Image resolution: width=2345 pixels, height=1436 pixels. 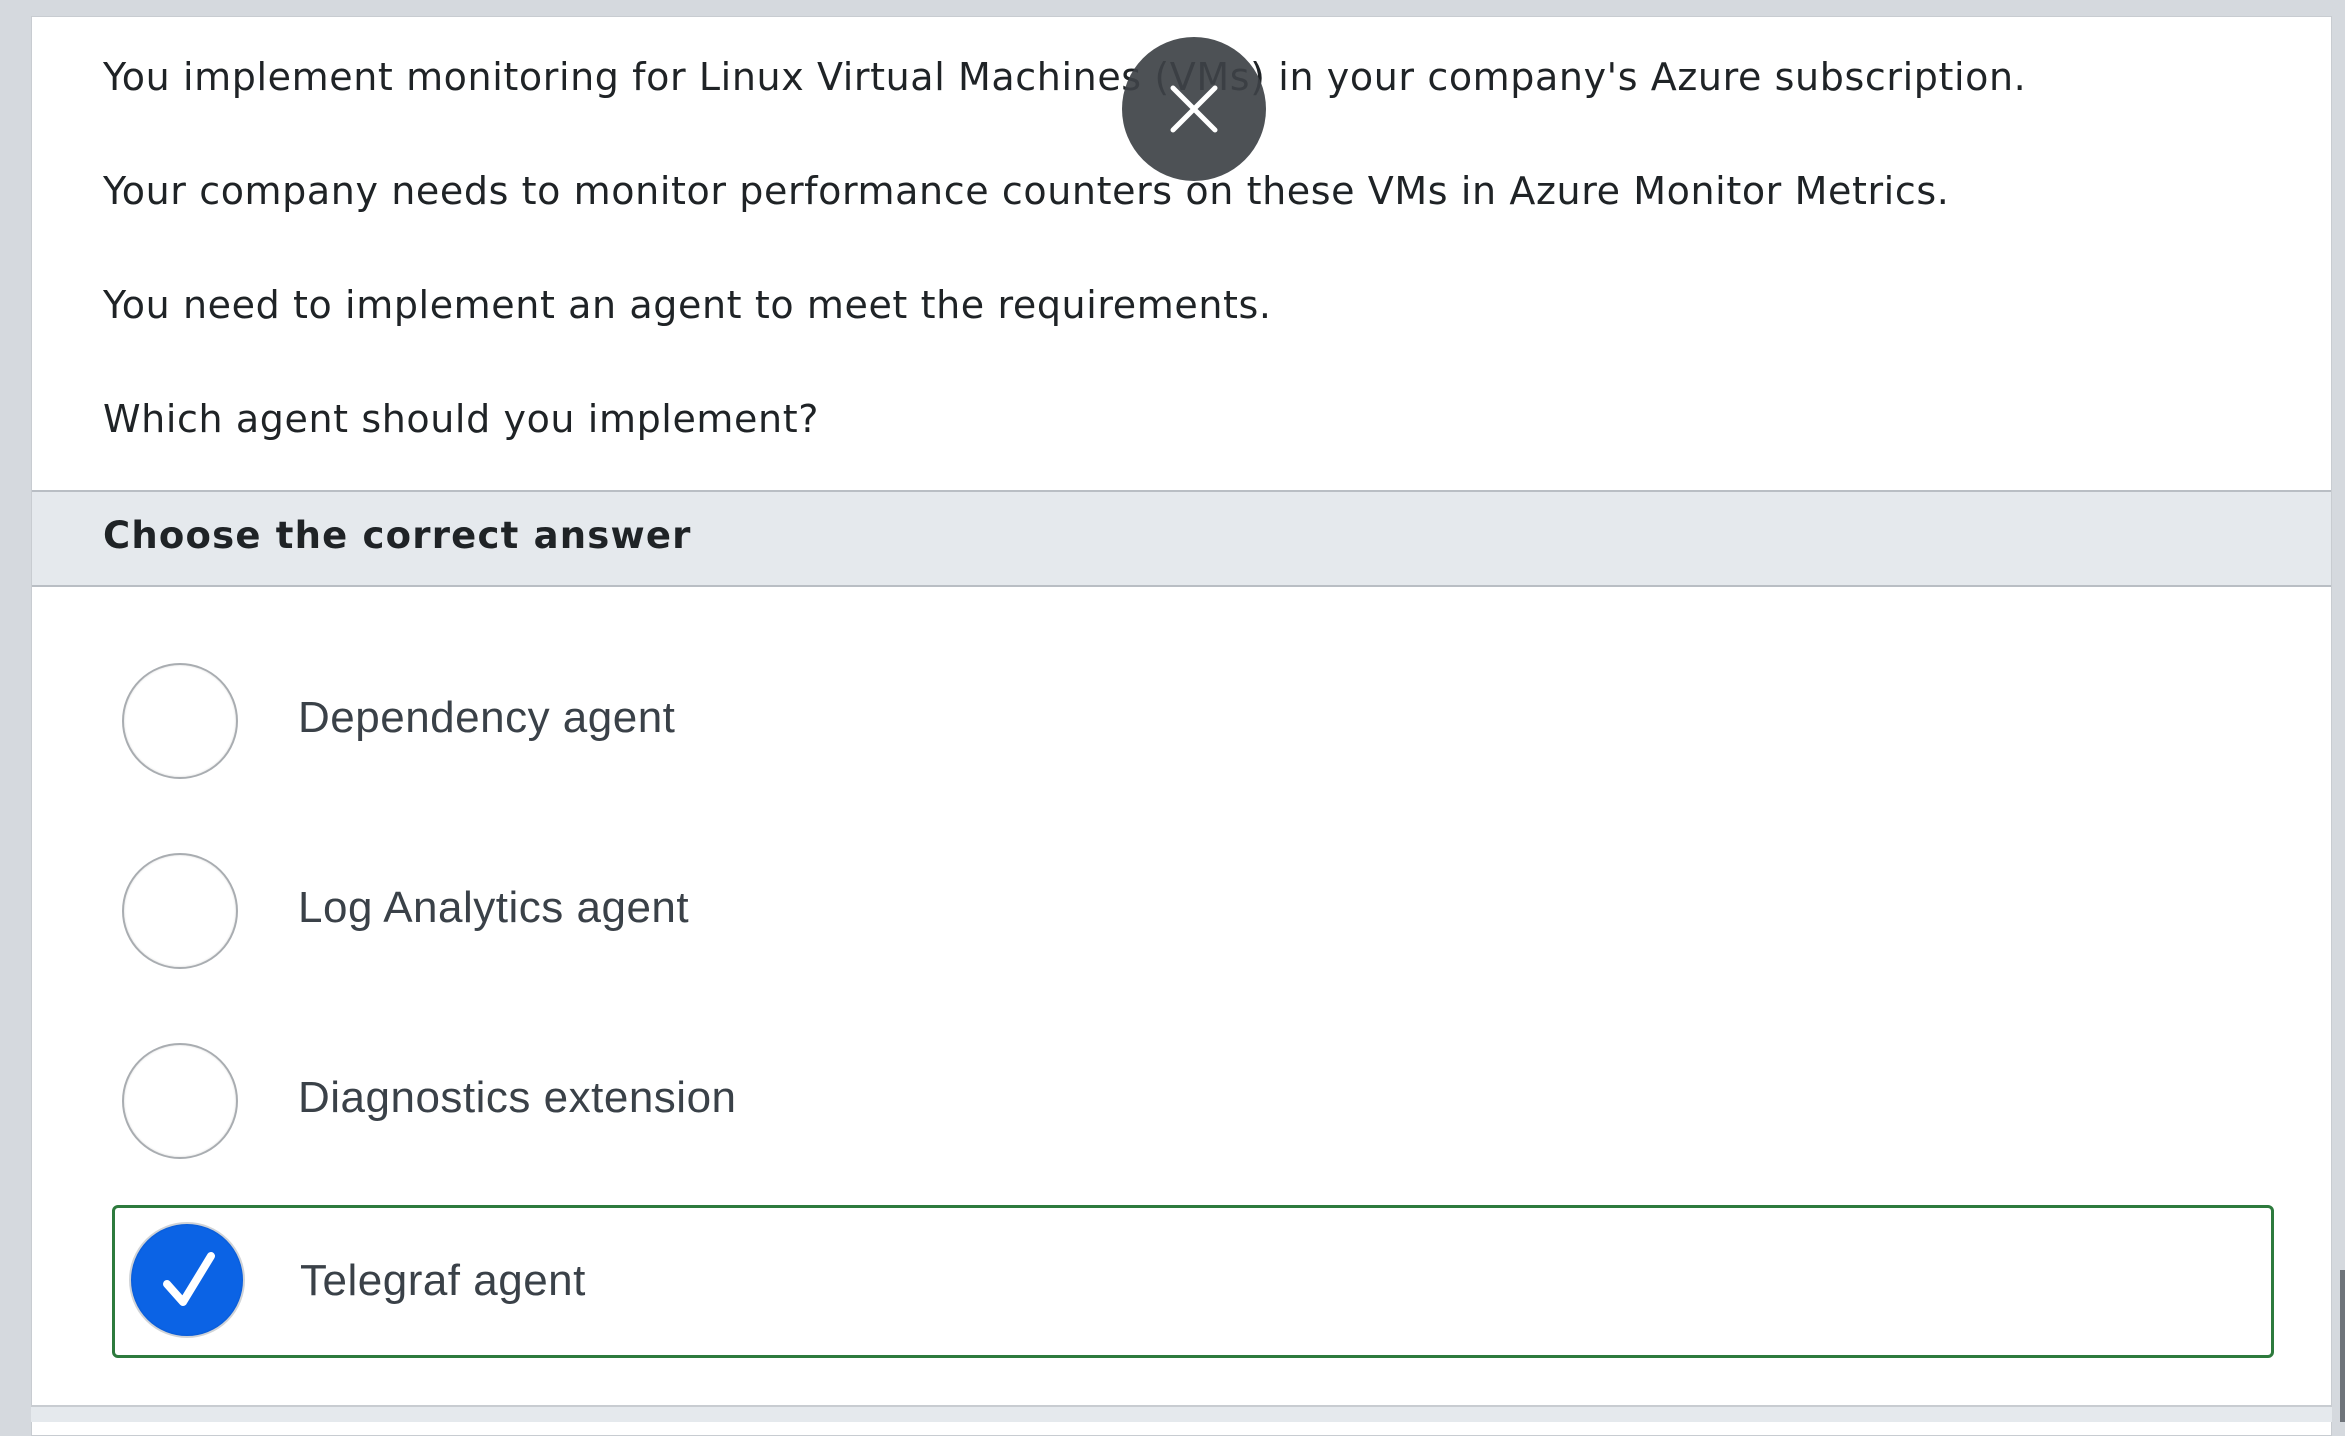 I want to click on answer-option-label: Telegraf agent, so click(x=443, y=1280).